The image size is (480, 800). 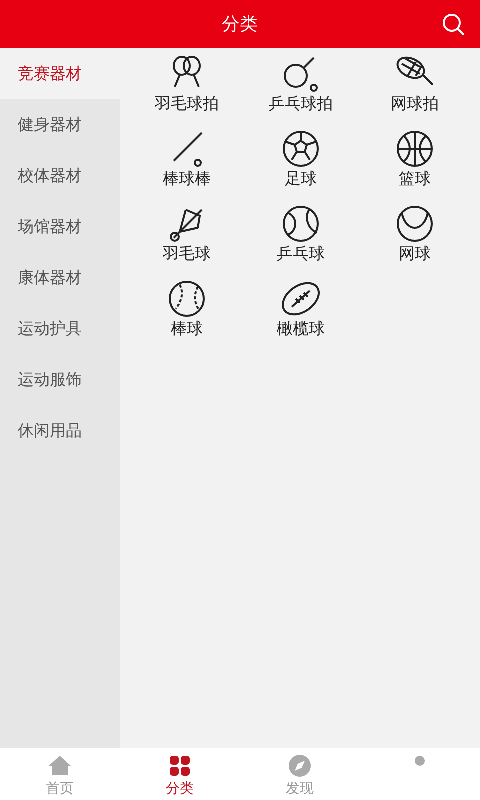 What do you see at coordinates (180, 766) in the screenshot?
I see `grid-icon` at bounding box center [180, 766].